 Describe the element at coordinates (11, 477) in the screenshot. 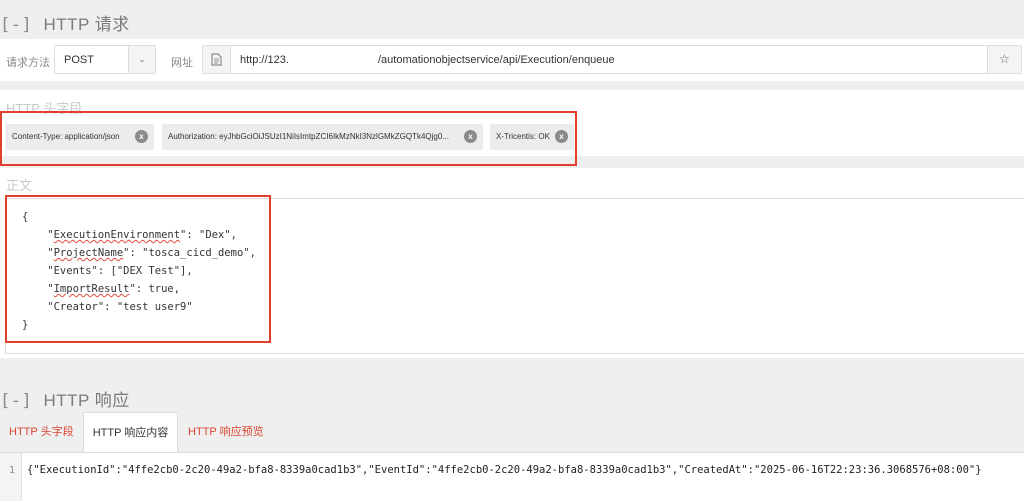

I see `line-gutter: 1` at that location.